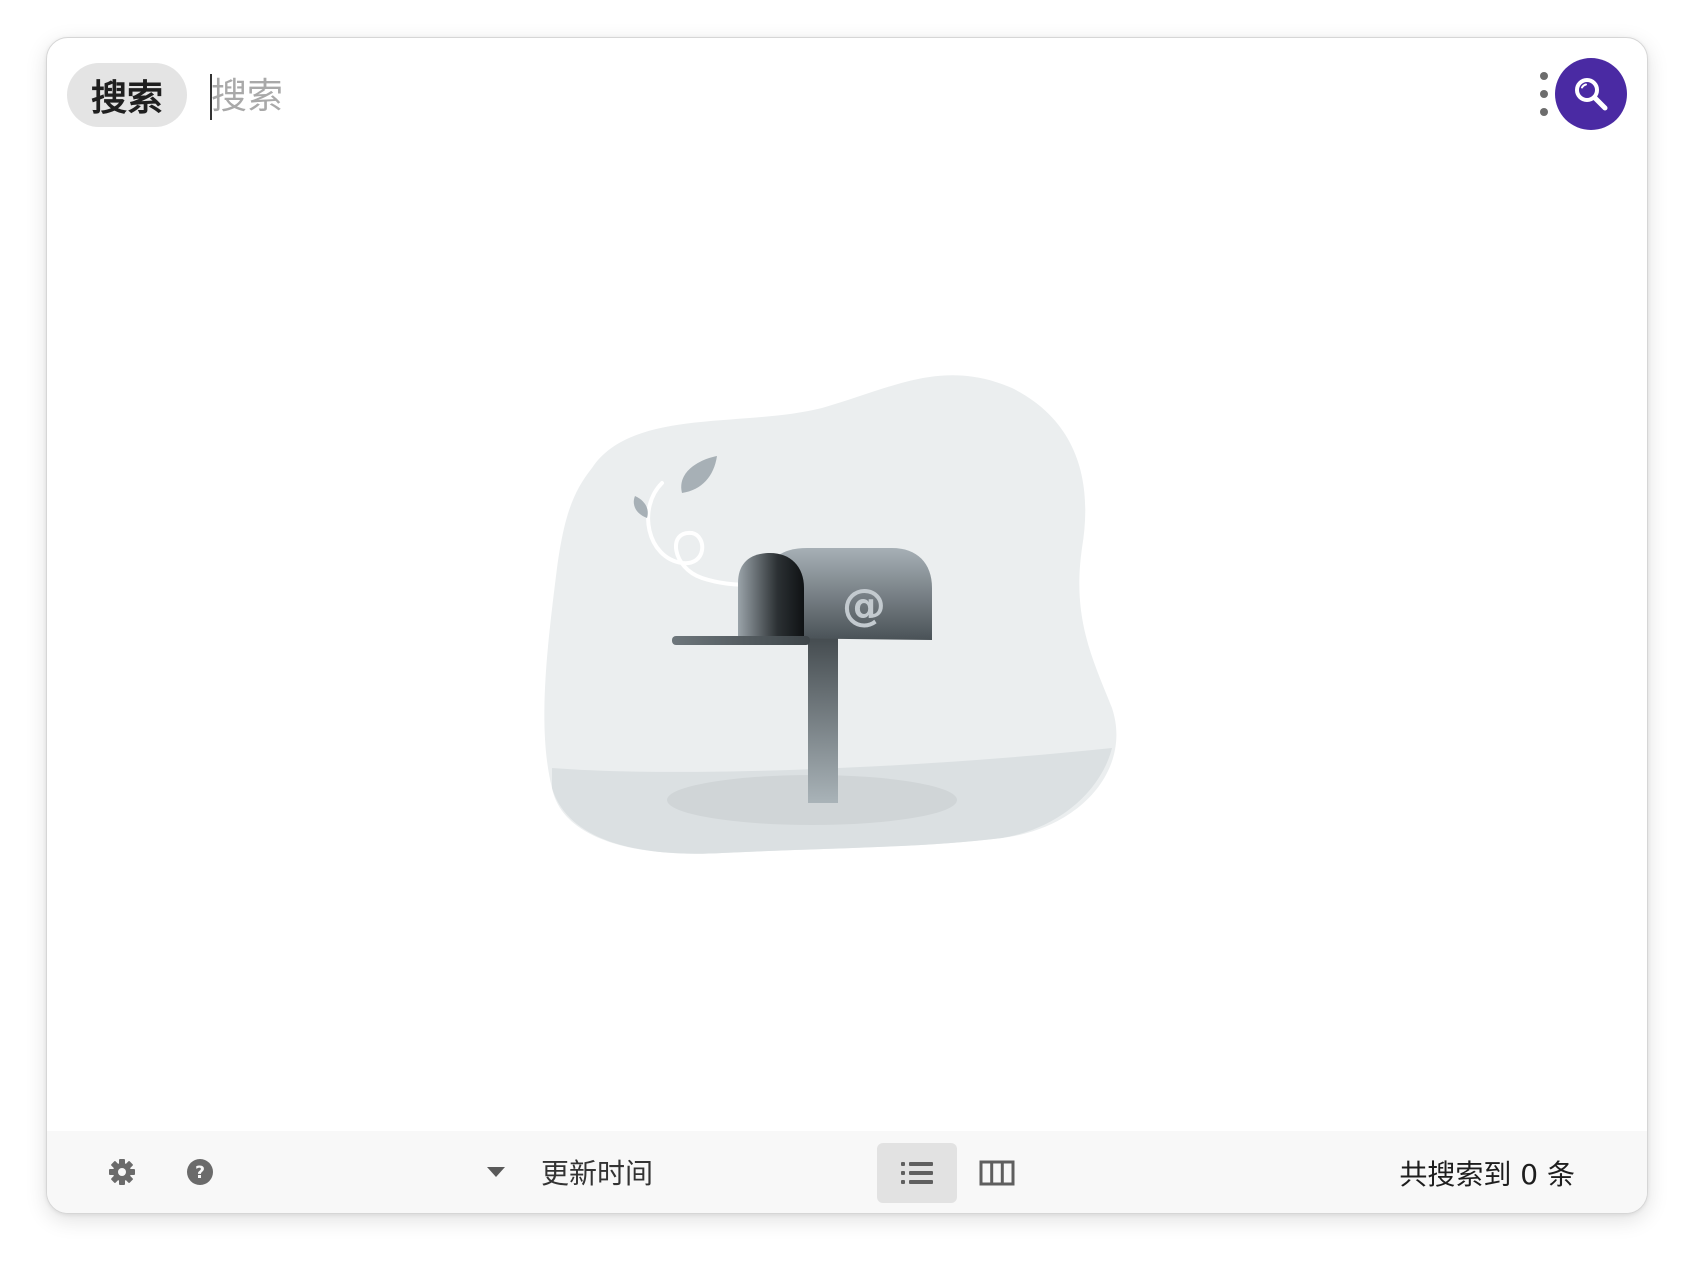 Image resolution: width=1692 pixels, height=1266 pixels. What do you see at coordinates (127, 95) in the screenshot?
I see `search-scope-chip: 搜索` at bounding box center [127, 95].